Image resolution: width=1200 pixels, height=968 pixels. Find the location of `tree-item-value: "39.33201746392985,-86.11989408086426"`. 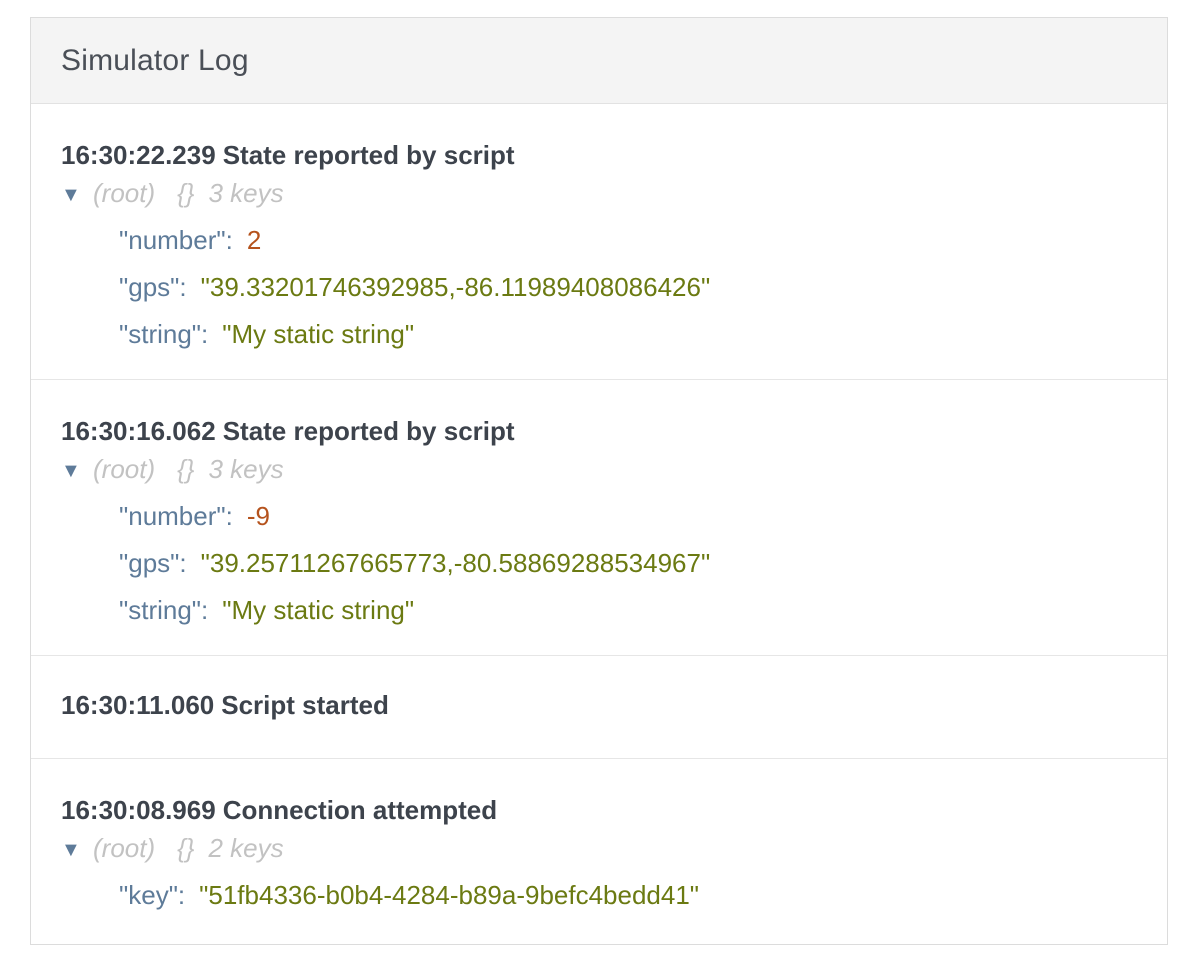

tree-item-value: "39.33201746392985,-86.11989408086426" is located at coordinates (455, 287).